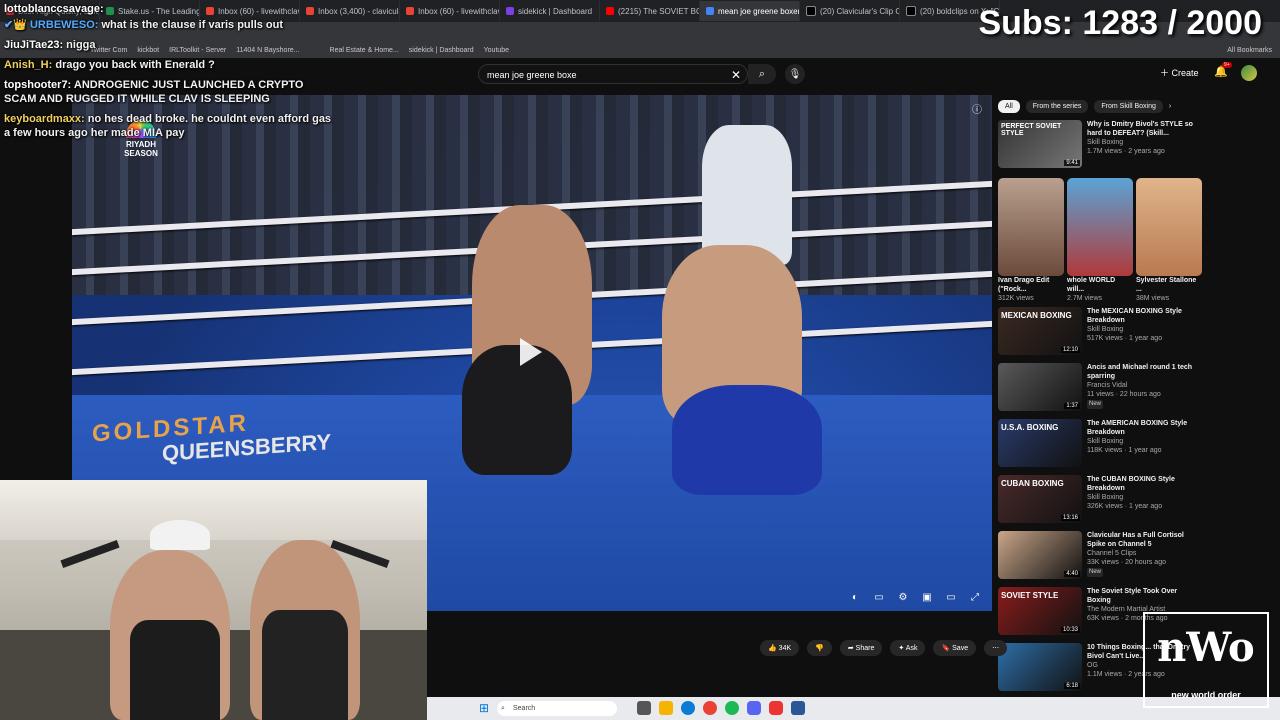 This screenshot has height=720, width=1280. I want to click on tab-title: mean joe greene boxer, so click(759, 11).